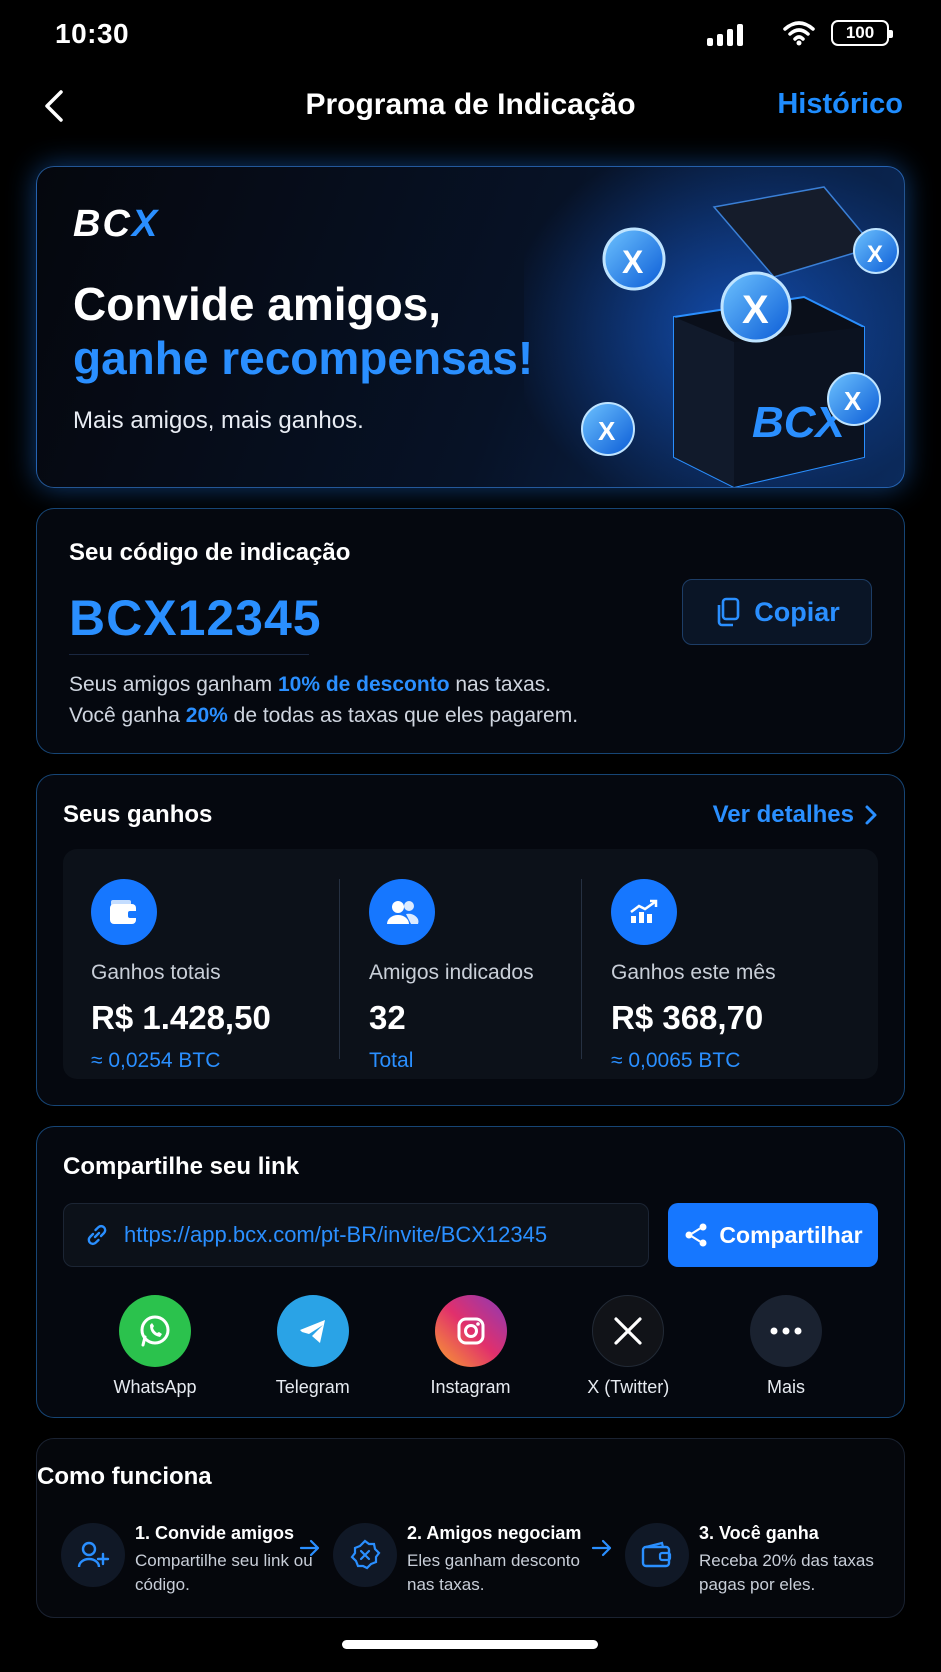 This screenshot has width=941, height=1672. I want to click on share-instagram: Instagram, so click(471, 1350).